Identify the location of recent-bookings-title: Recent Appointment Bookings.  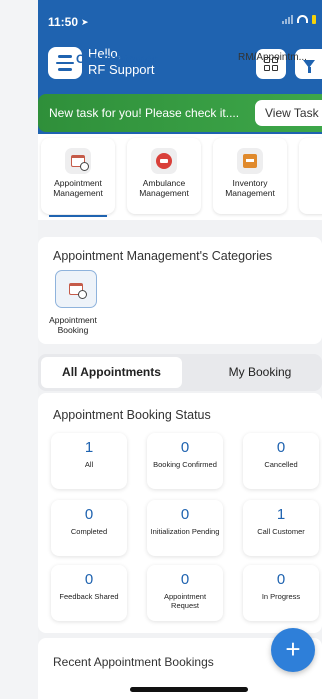
(133, 662).